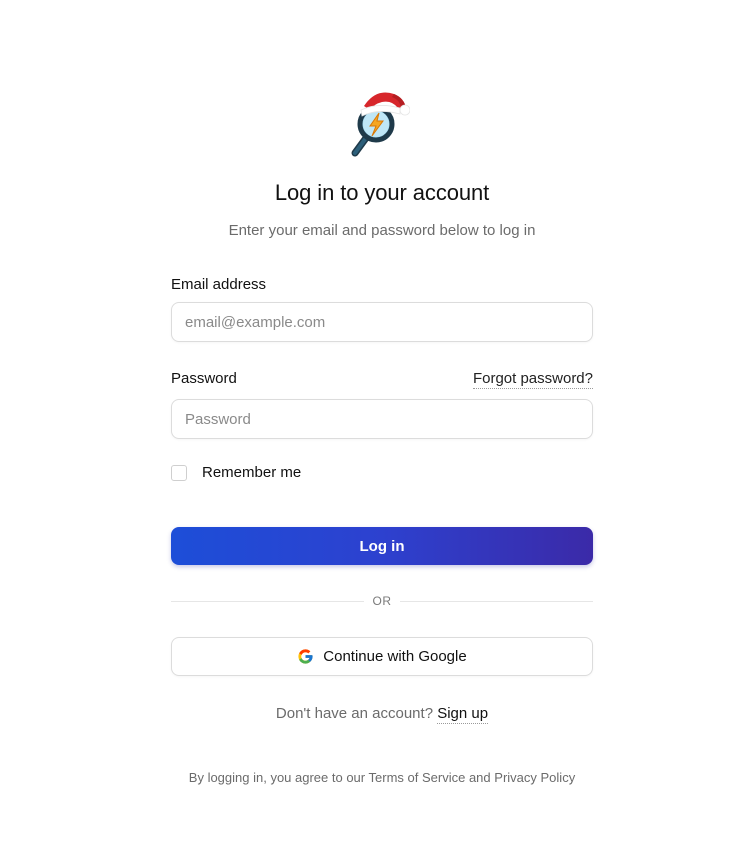  I want to click on divider-left, so click(267, 601).